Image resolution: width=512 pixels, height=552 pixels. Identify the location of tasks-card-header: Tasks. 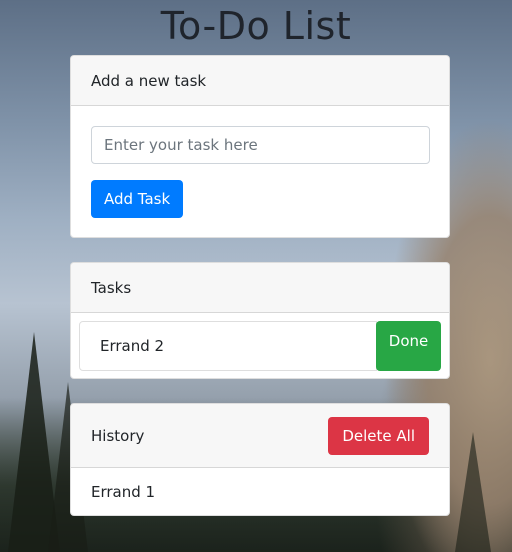
(260, 288).